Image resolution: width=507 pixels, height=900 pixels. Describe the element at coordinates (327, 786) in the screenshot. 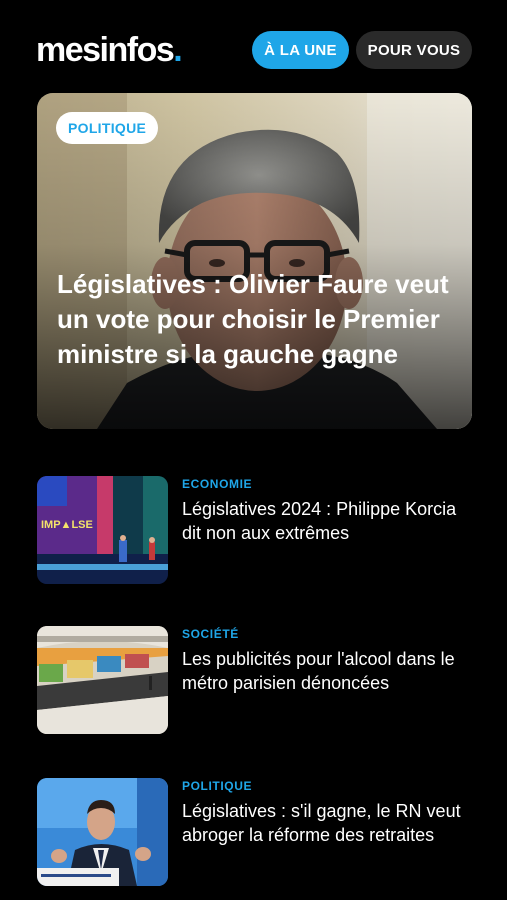

I see `article-category: POLITIQUE` at that location.